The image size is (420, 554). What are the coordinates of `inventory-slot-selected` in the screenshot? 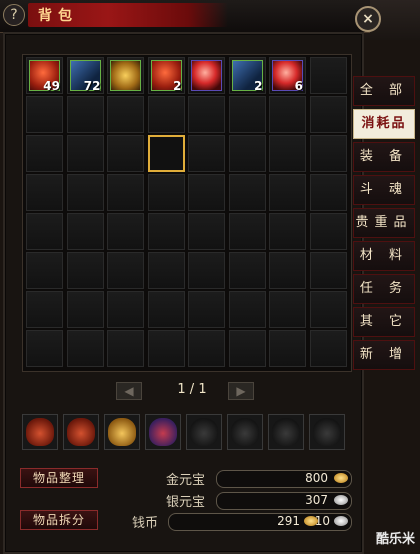 It's located at (166, 153).